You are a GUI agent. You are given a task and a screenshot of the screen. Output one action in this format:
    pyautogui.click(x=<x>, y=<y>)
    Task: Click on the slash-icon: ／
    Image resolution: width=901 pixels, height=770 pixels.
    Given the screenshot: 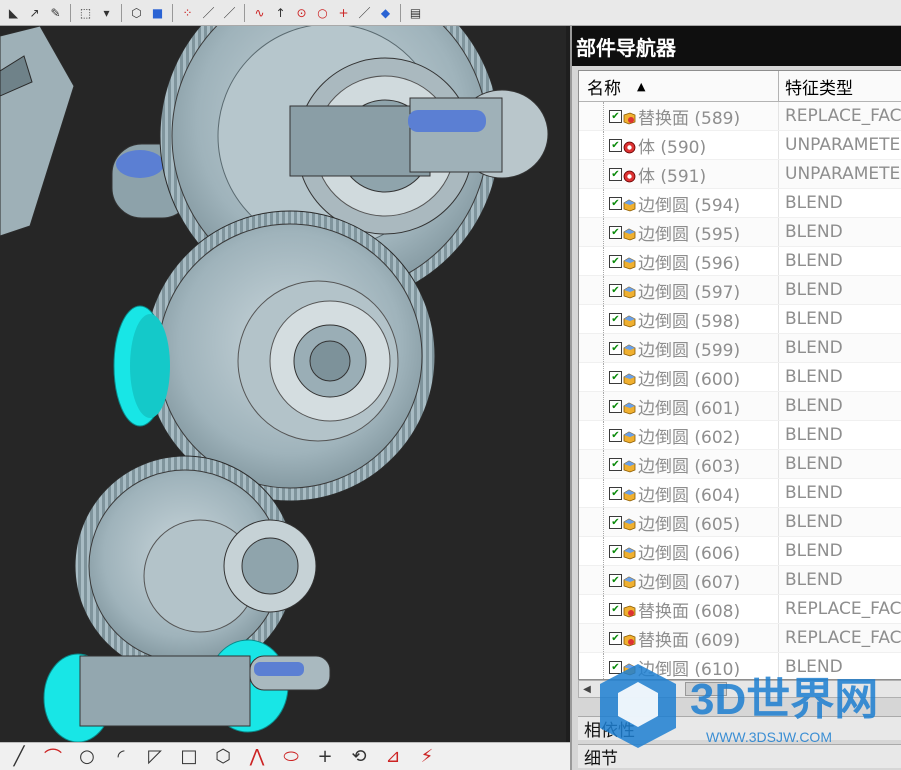 What is the action you would take?
    pyautogui.click(x=364, y=12)
    